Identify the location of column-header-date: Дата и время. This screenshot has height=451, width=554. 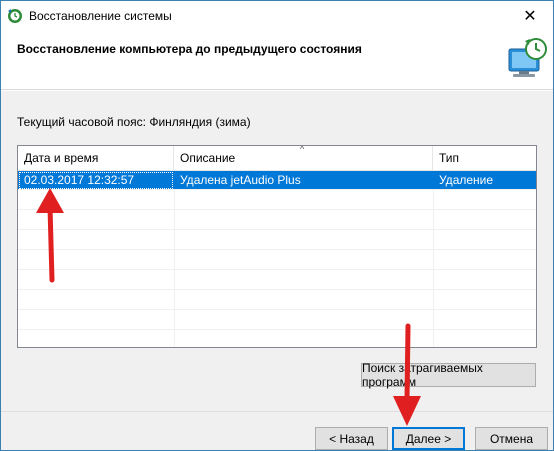
(96, 158).